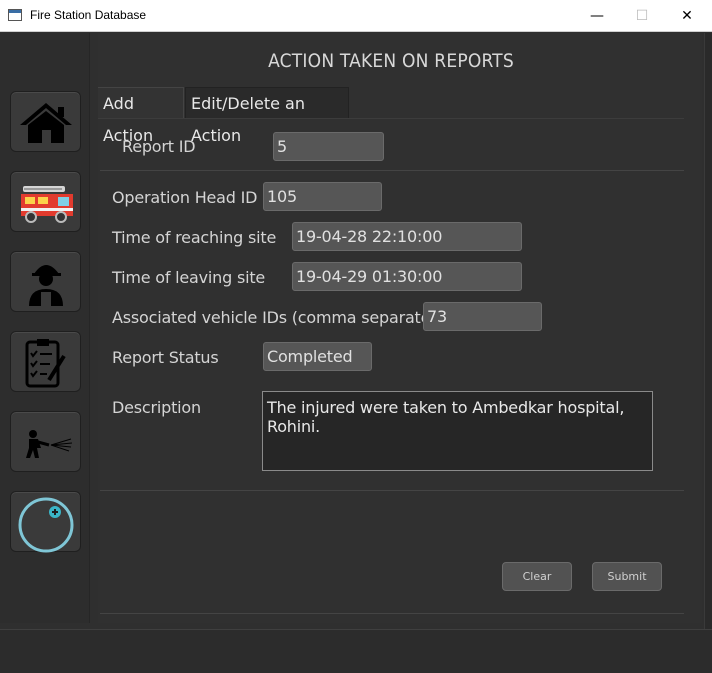  I want to click on firefighter-icon, so click(46, 285).